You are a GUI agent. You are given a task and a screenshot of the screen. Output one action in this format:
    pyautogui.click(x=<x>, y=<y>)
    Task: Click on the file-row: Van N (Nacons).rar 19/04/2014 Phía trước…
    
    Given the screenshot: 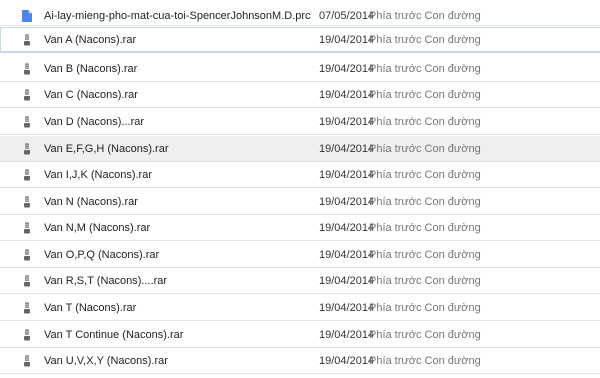 What is the action you would take?
    pyautogui.click(x=300, y=202)
    